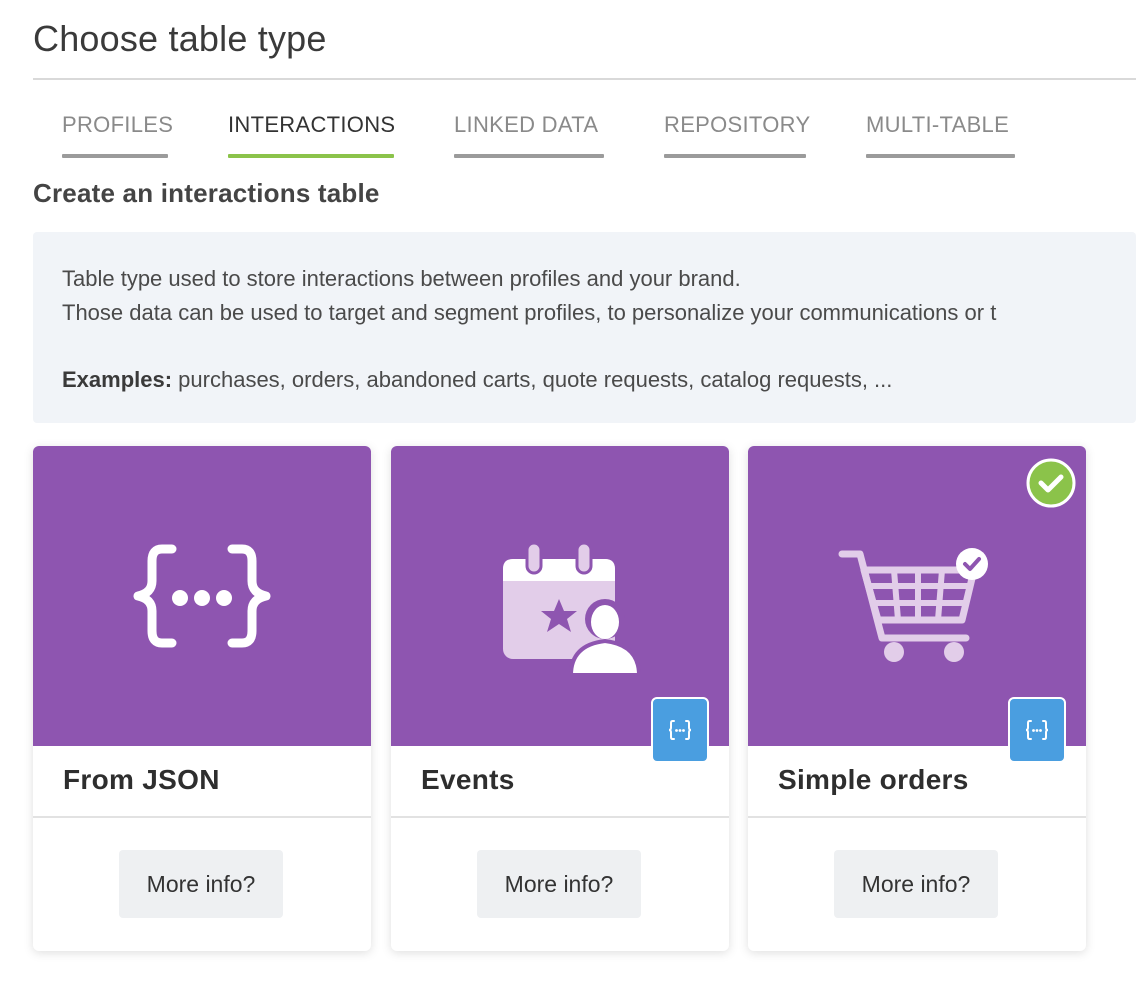 Image resolution: width=1136 pixels, height=1008 pixels. I want to click on tab-label: INTERACTIONS, so click(312, 124).